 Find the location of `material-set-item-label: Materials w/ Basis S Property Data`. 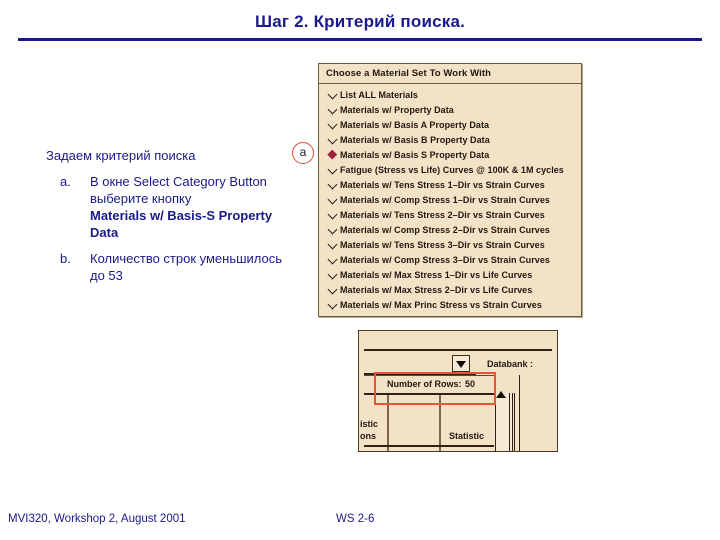

material-set-item-label: Materials w/ Basis S Property Data is located at coordinates (415, 154).